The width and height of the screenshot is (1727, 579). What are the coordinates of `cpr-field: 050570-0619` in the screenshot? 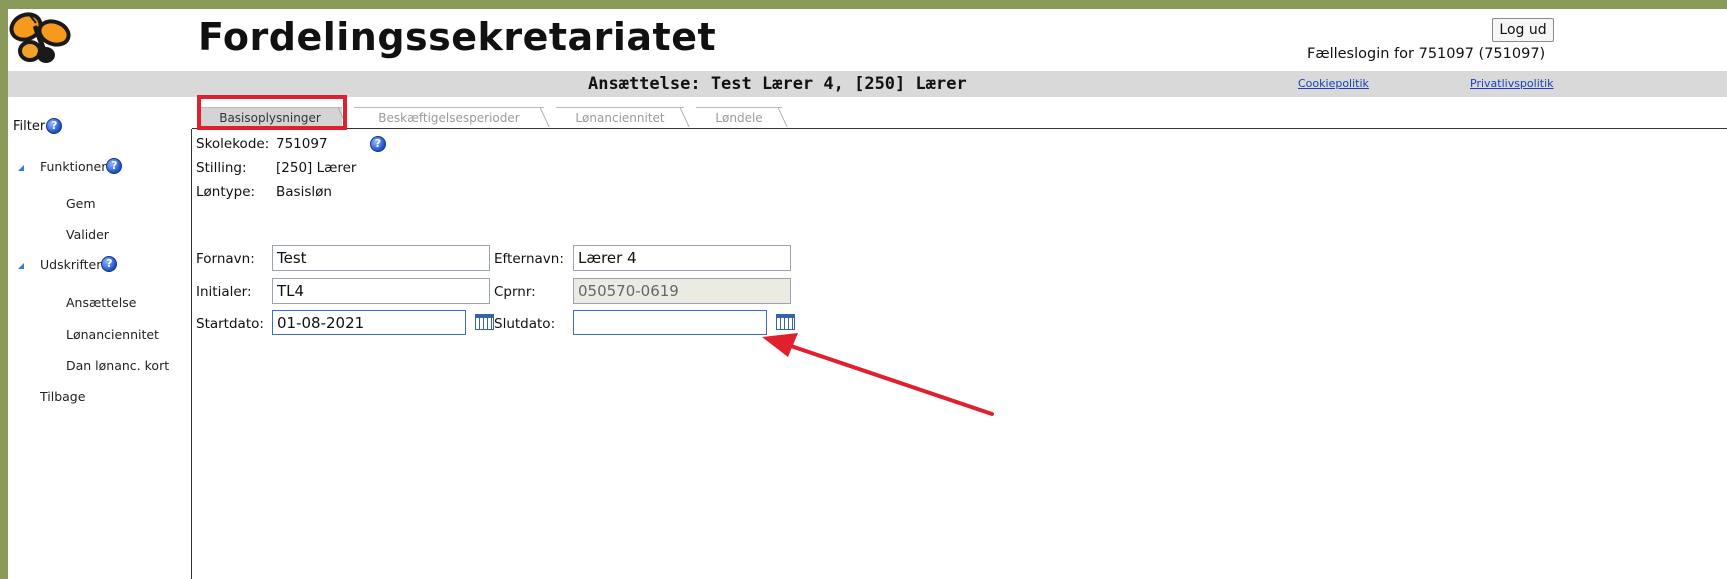 It's located at (682, 291).